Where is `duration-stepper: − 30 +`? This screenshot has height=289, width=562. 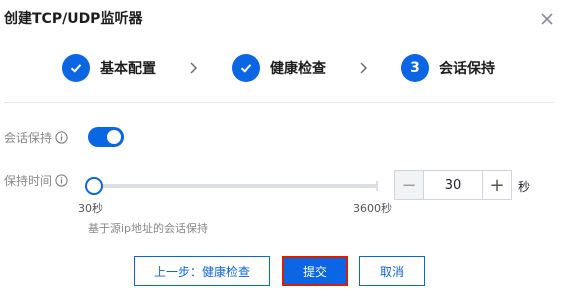 duration-stepper: − 30 + is located at coordinates (453, 185).